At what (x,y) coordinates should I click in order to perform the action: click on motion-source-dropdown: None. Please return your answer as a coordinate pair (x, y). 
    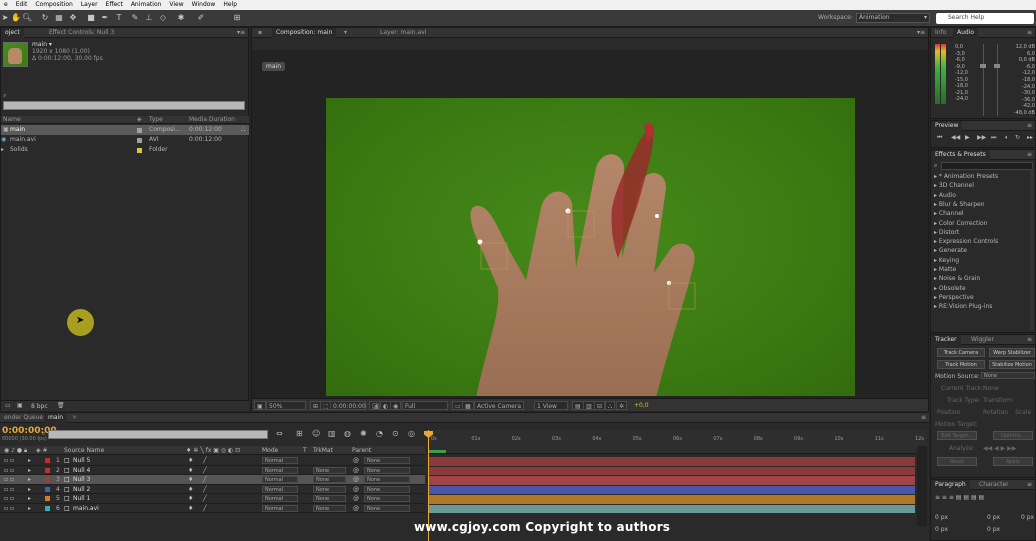
    Looking at the image, I should click on (1008, 375).